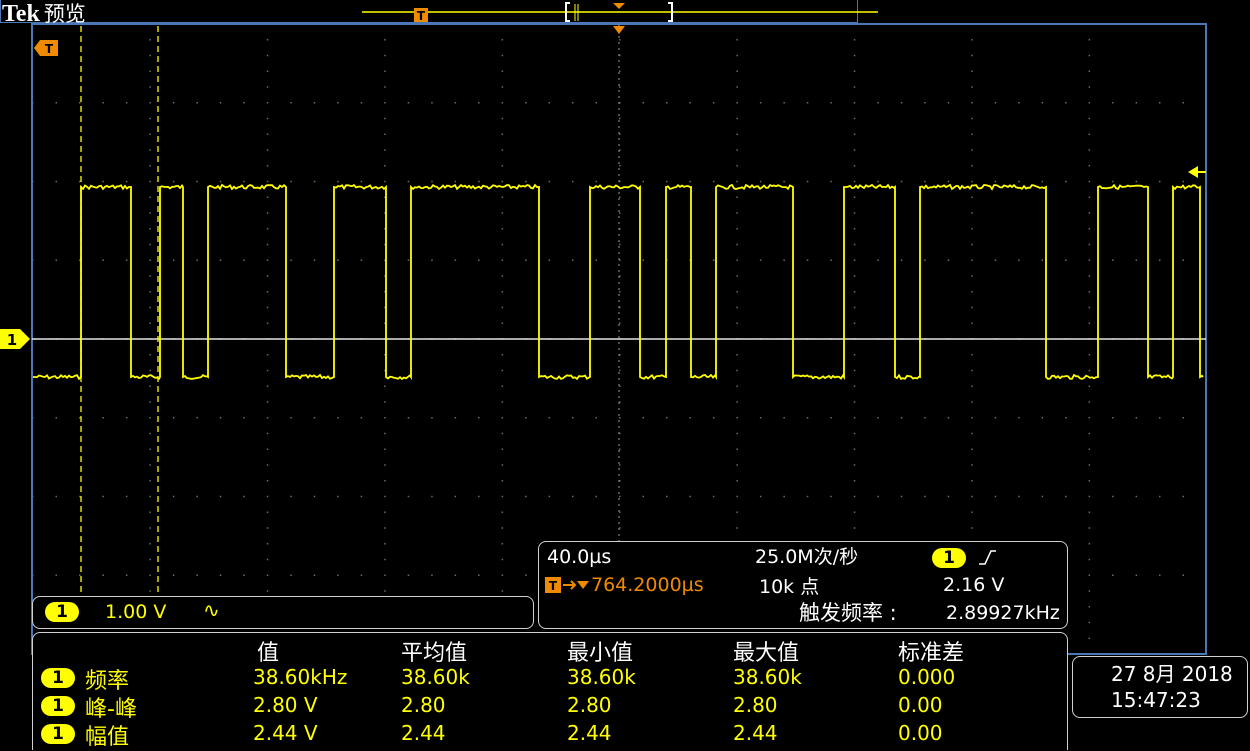 The height and width of the screenshot is (751, 1250). I want to click on datetime-panel: 27 8月 2018 15:47:23, so click(1160, 687).